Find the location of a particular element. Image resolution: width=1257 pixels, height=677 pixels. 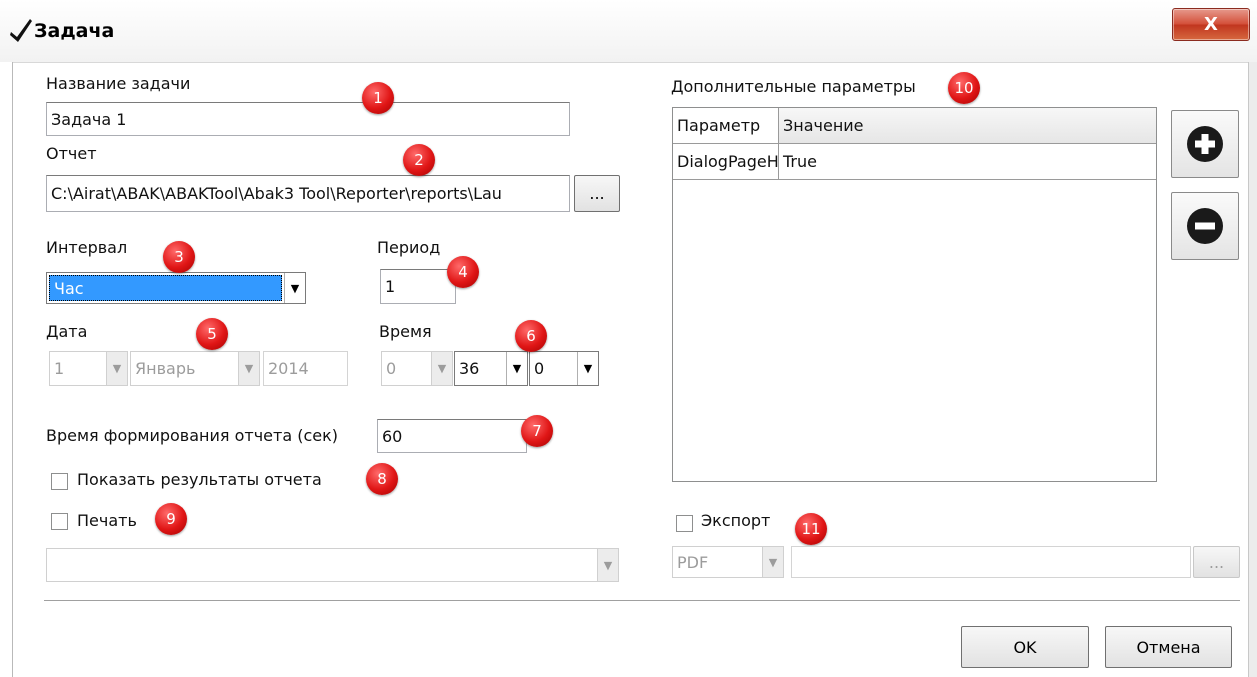

window-right-border is located at coordinates (1252, 369).